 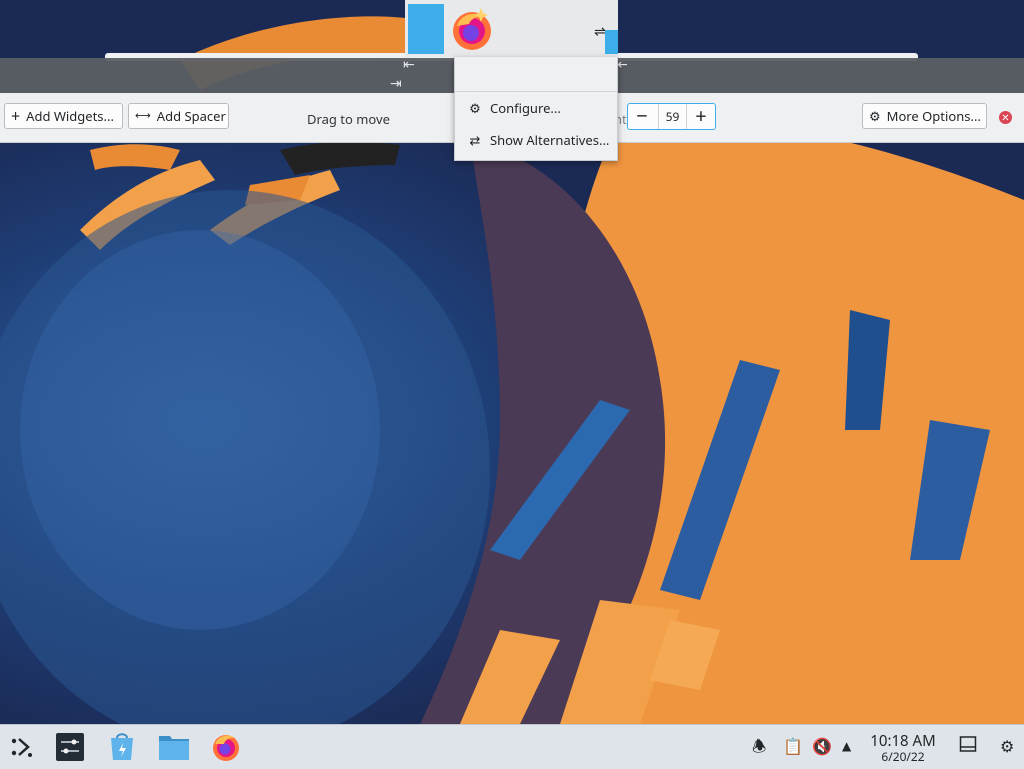 What do you see at coordinates (475, 140) in the screenshot?
I see `alternatives-icon: ⇄` at bounding box center [475, 140].